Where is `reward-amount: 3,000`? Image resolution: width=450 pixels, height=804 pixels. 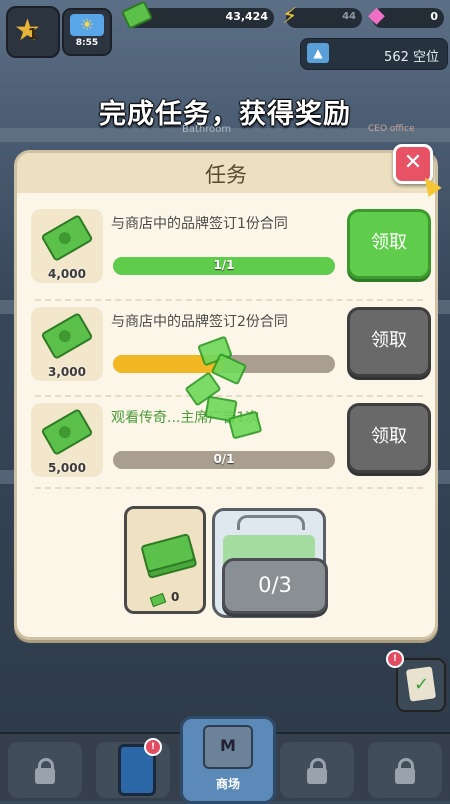 reward-amount: 3,000 is located at coordinates (67, 372).